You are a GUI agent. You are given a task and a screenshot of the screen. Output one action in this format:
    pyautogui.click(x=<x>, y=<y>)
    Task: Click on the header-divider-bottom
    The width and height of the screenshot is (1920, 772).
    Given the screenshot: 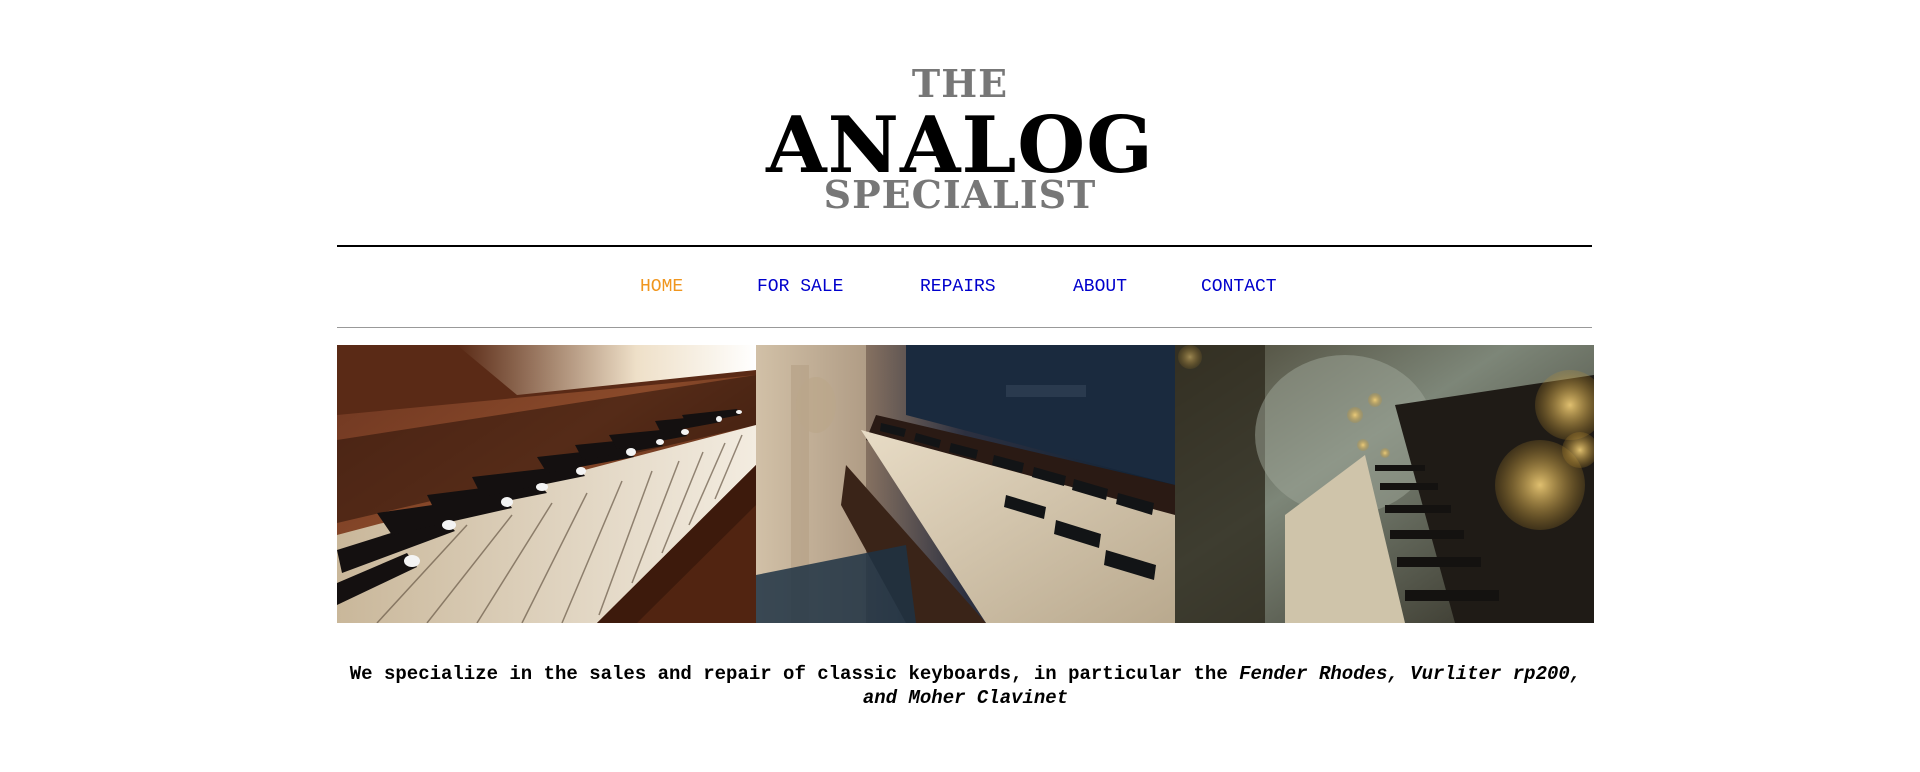 What is the action you would take?
    pyautogui.click(x=964, y=327)
    